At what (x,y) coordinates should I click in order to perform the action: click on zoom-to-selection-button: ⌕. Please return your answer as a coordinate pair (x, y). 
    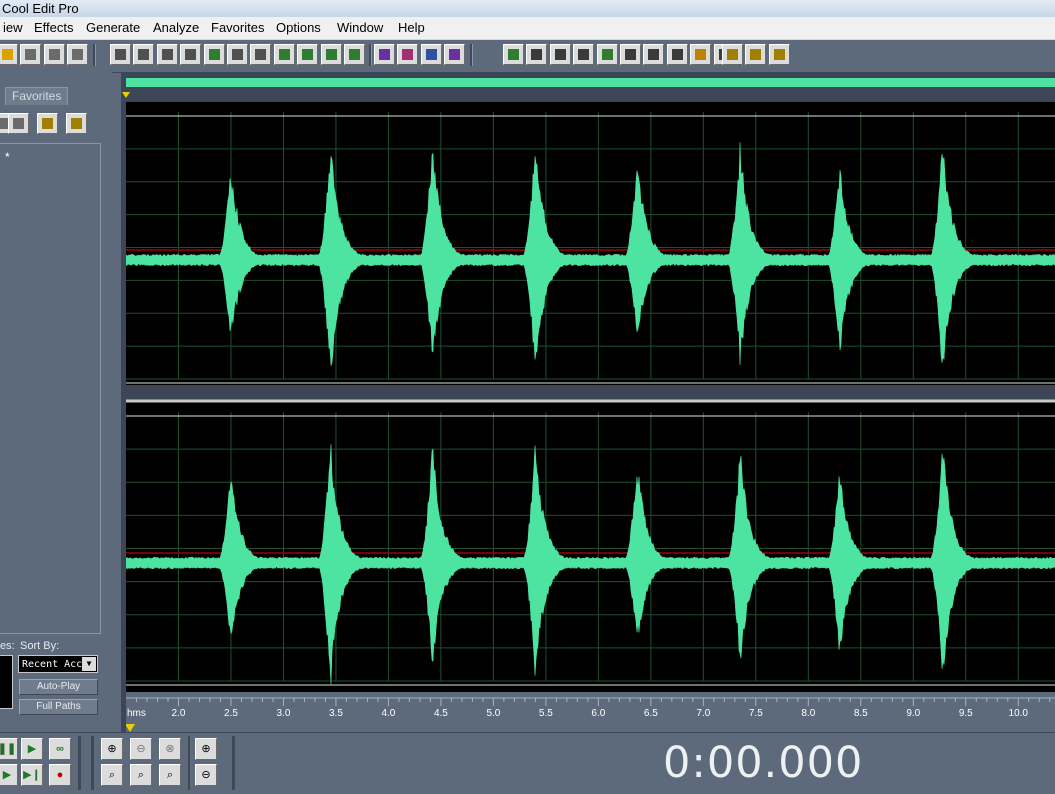
    Looking at the image, I should click on (112, 775).